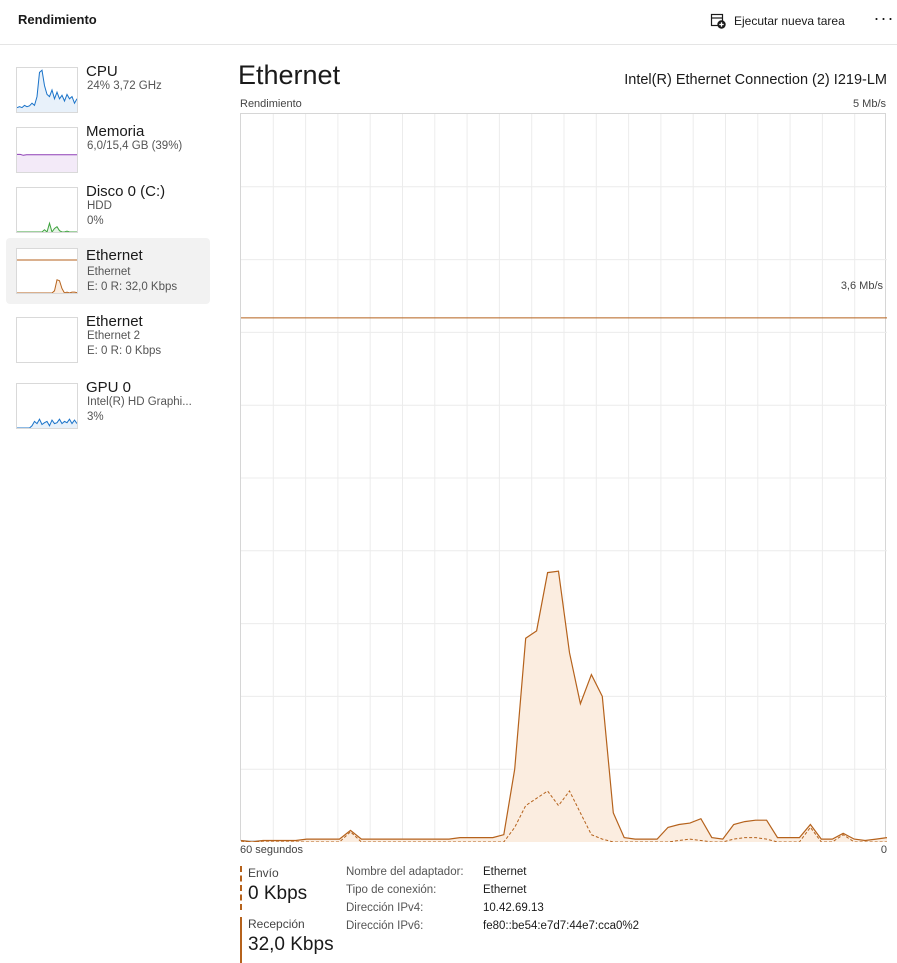 This screenshot has width=897, height=963. Describe the element at coordinates (561, 926) in the screenshot. I see `property-value: fe80::be54:e7d7:44e7:cca0%2` at that location.